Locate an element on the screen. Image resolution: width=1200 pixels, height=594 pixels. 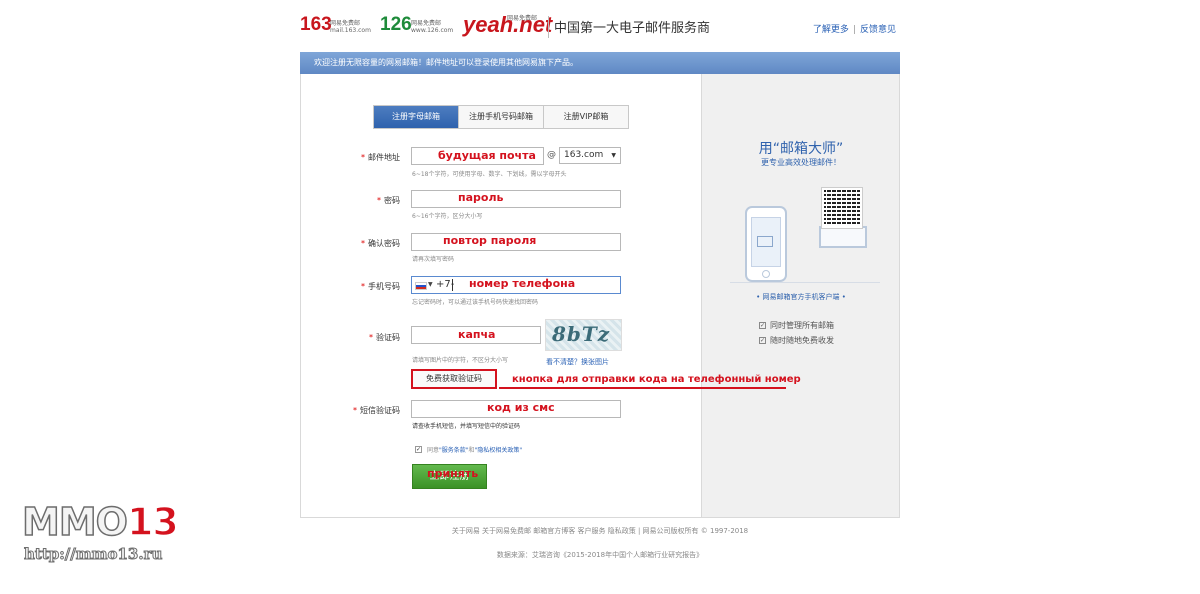
russia-flag-icon is located at coordinates (421, 286).